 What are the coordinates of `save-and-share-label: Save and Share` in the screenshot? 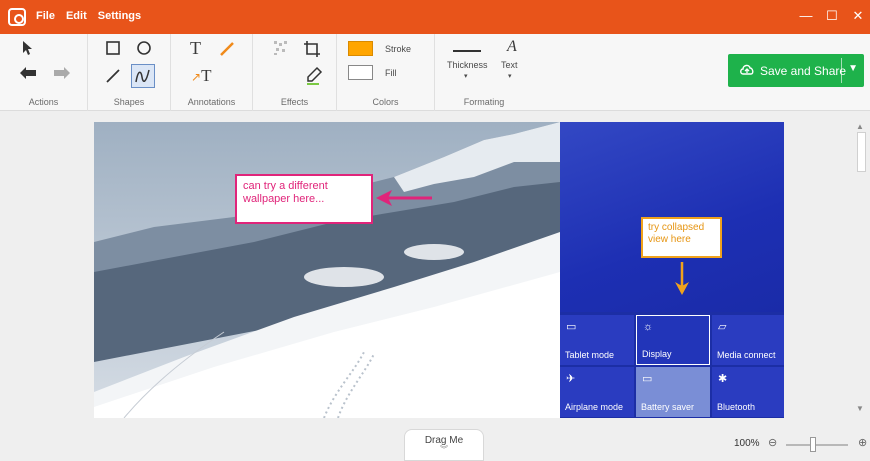 It's located at (803, 70).